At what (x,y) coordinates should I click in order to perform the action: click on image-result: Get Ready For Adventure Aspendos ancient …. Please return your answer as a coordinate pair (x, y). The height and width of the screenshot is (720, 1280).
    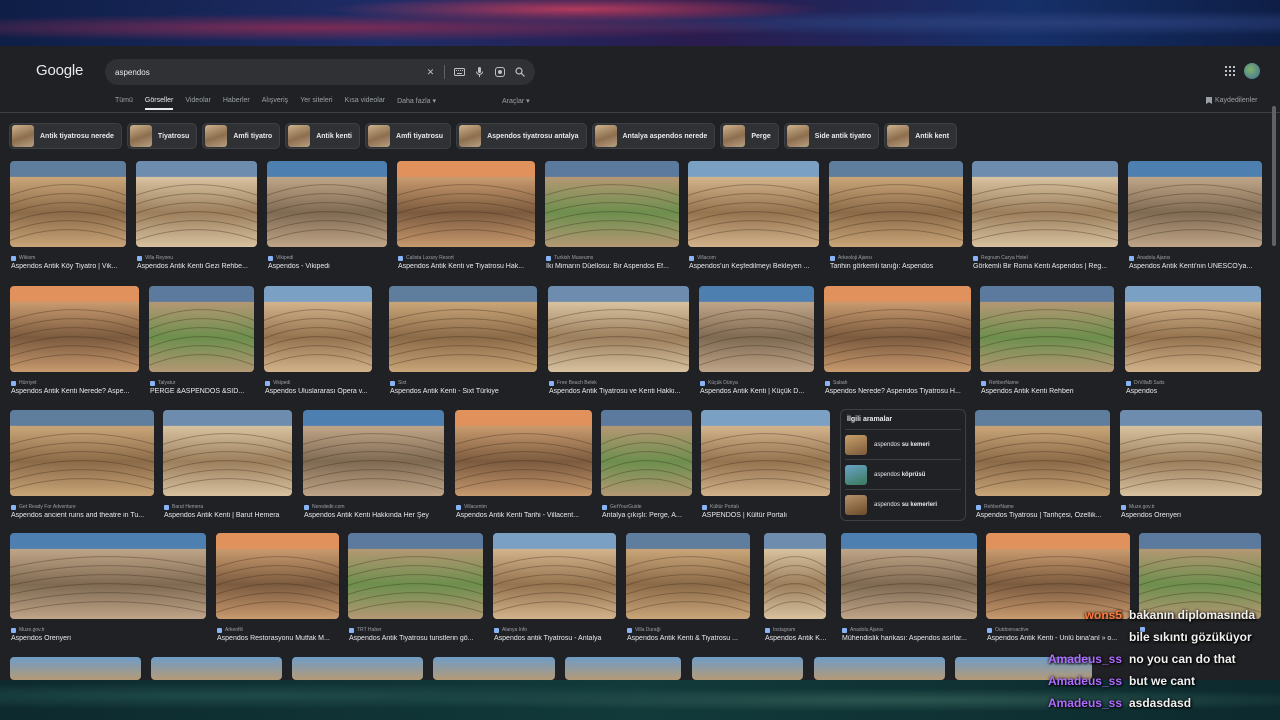
    Looking at the image, I should click on (82, 468).